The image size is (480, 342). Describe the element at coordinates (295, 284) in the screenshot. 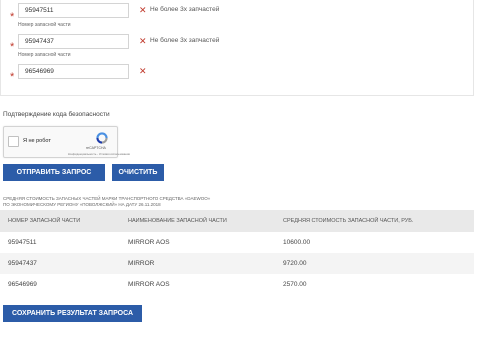

I see `cell-average-price: 2570.00` at that location.